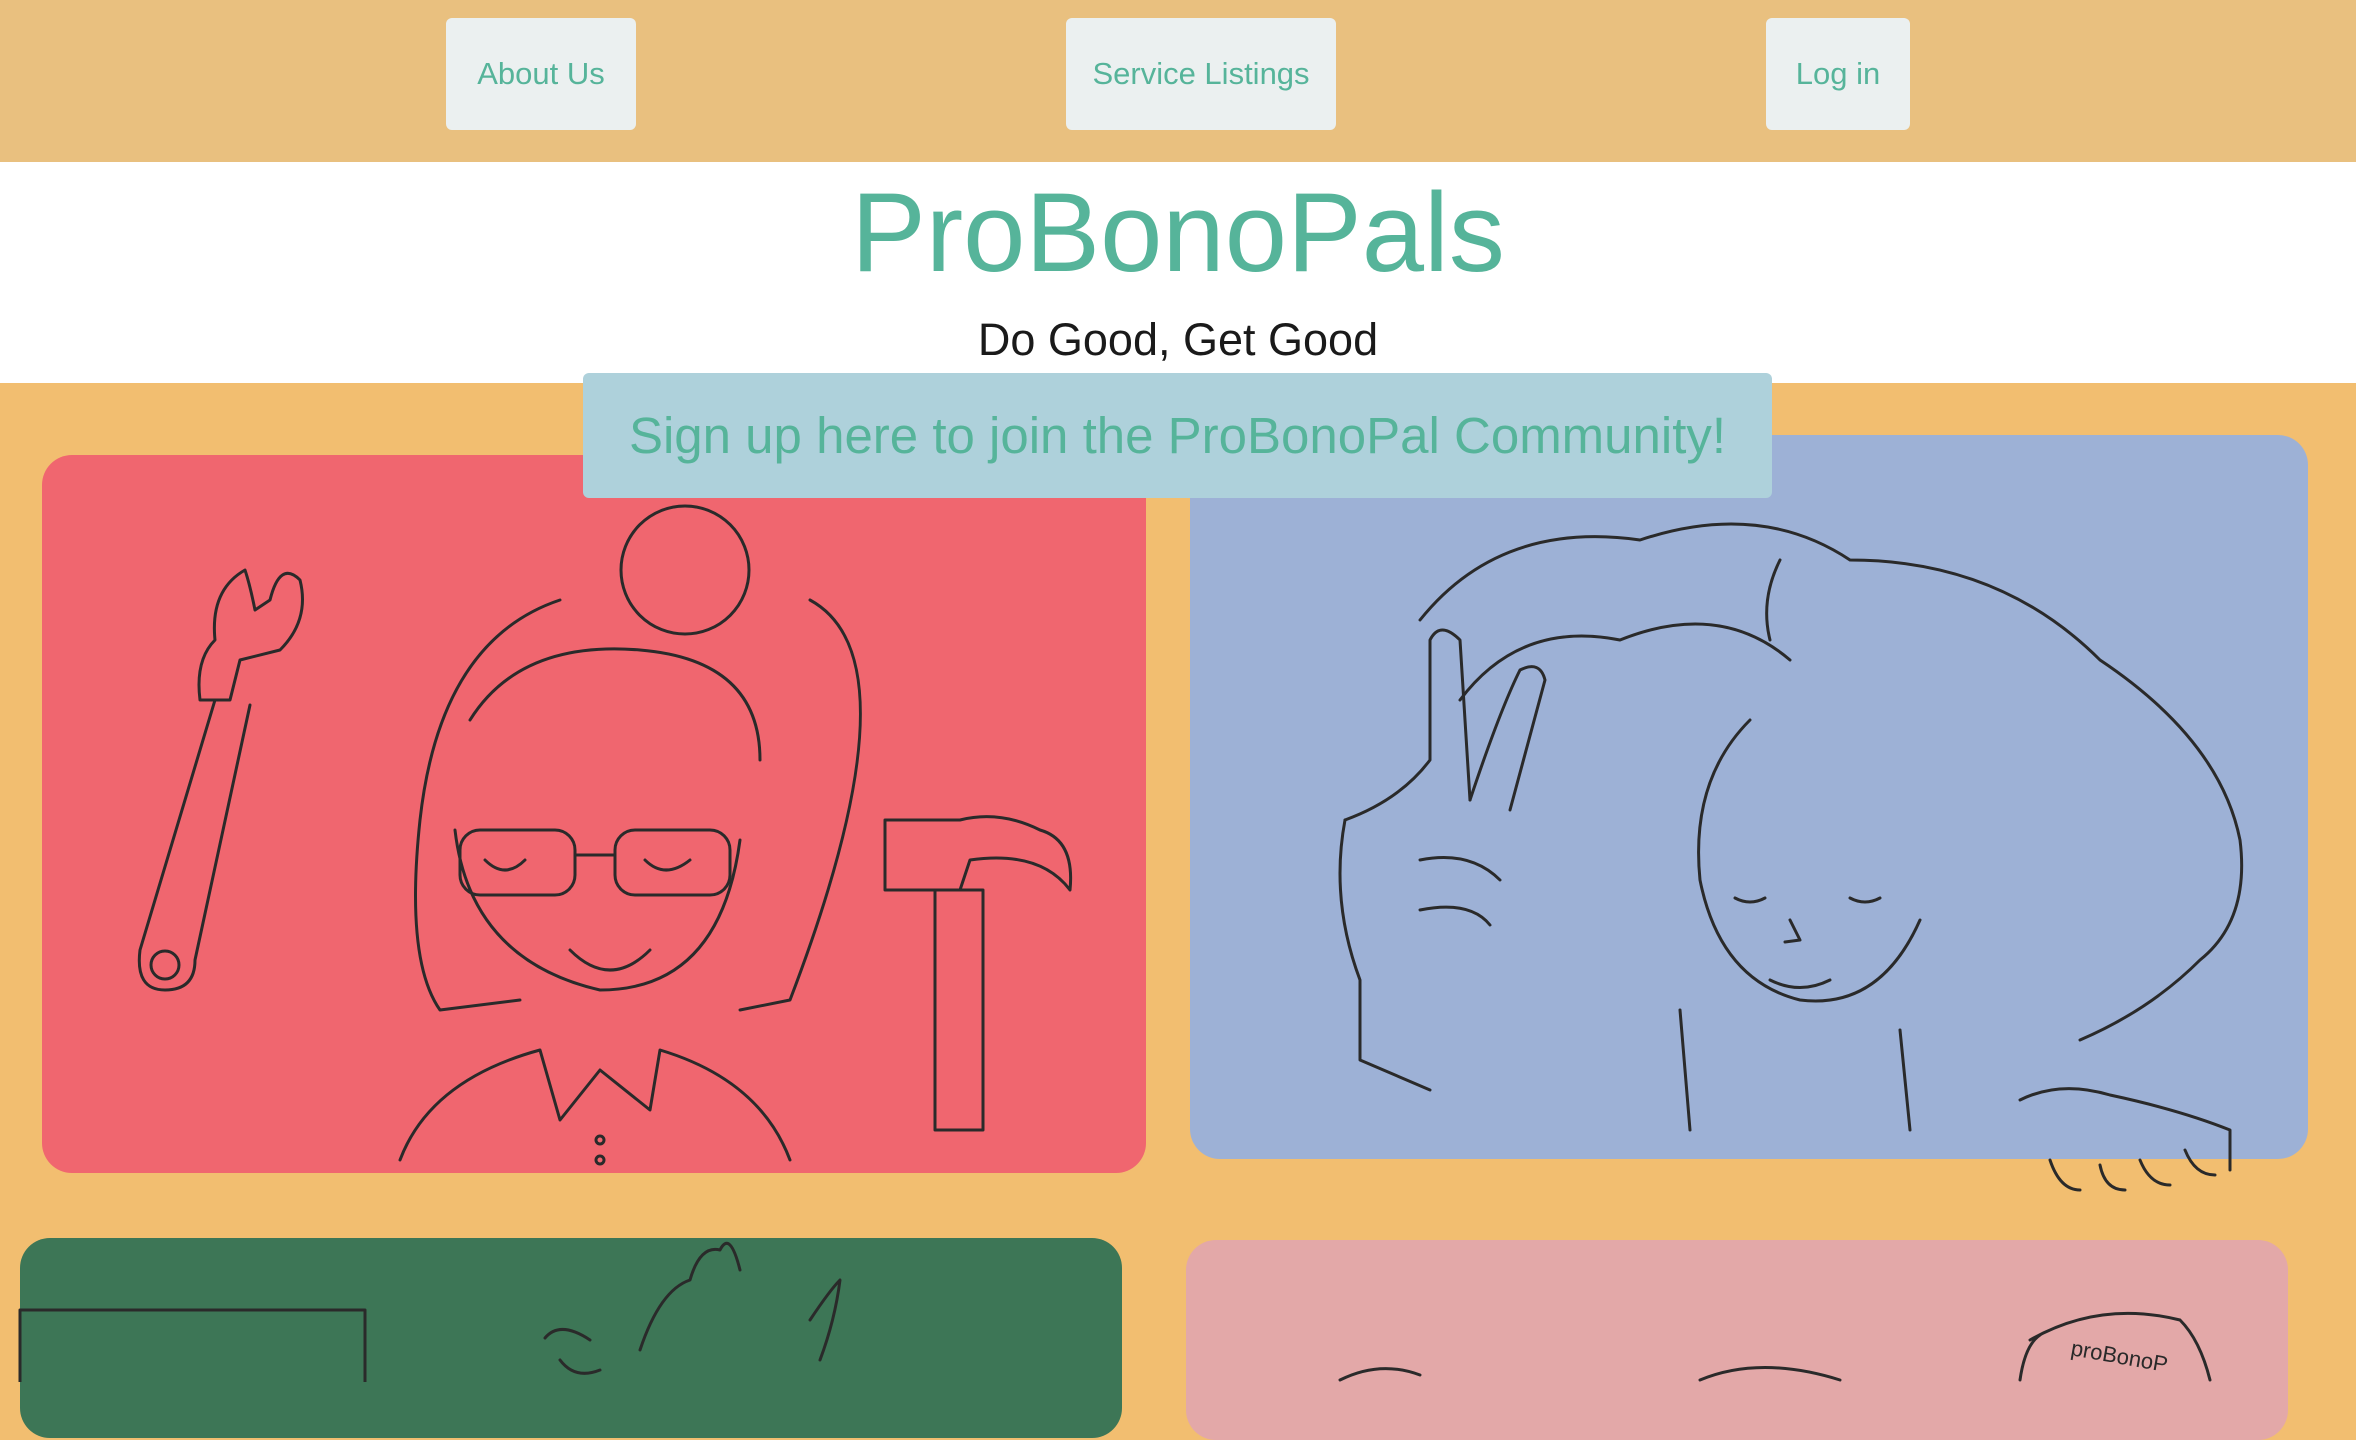 This screenshot has height=1440, width=2356. Describe the element at coordinates (1178, 339) in the screenshot. I see `tagline: Do Good, Get Good` at that location.